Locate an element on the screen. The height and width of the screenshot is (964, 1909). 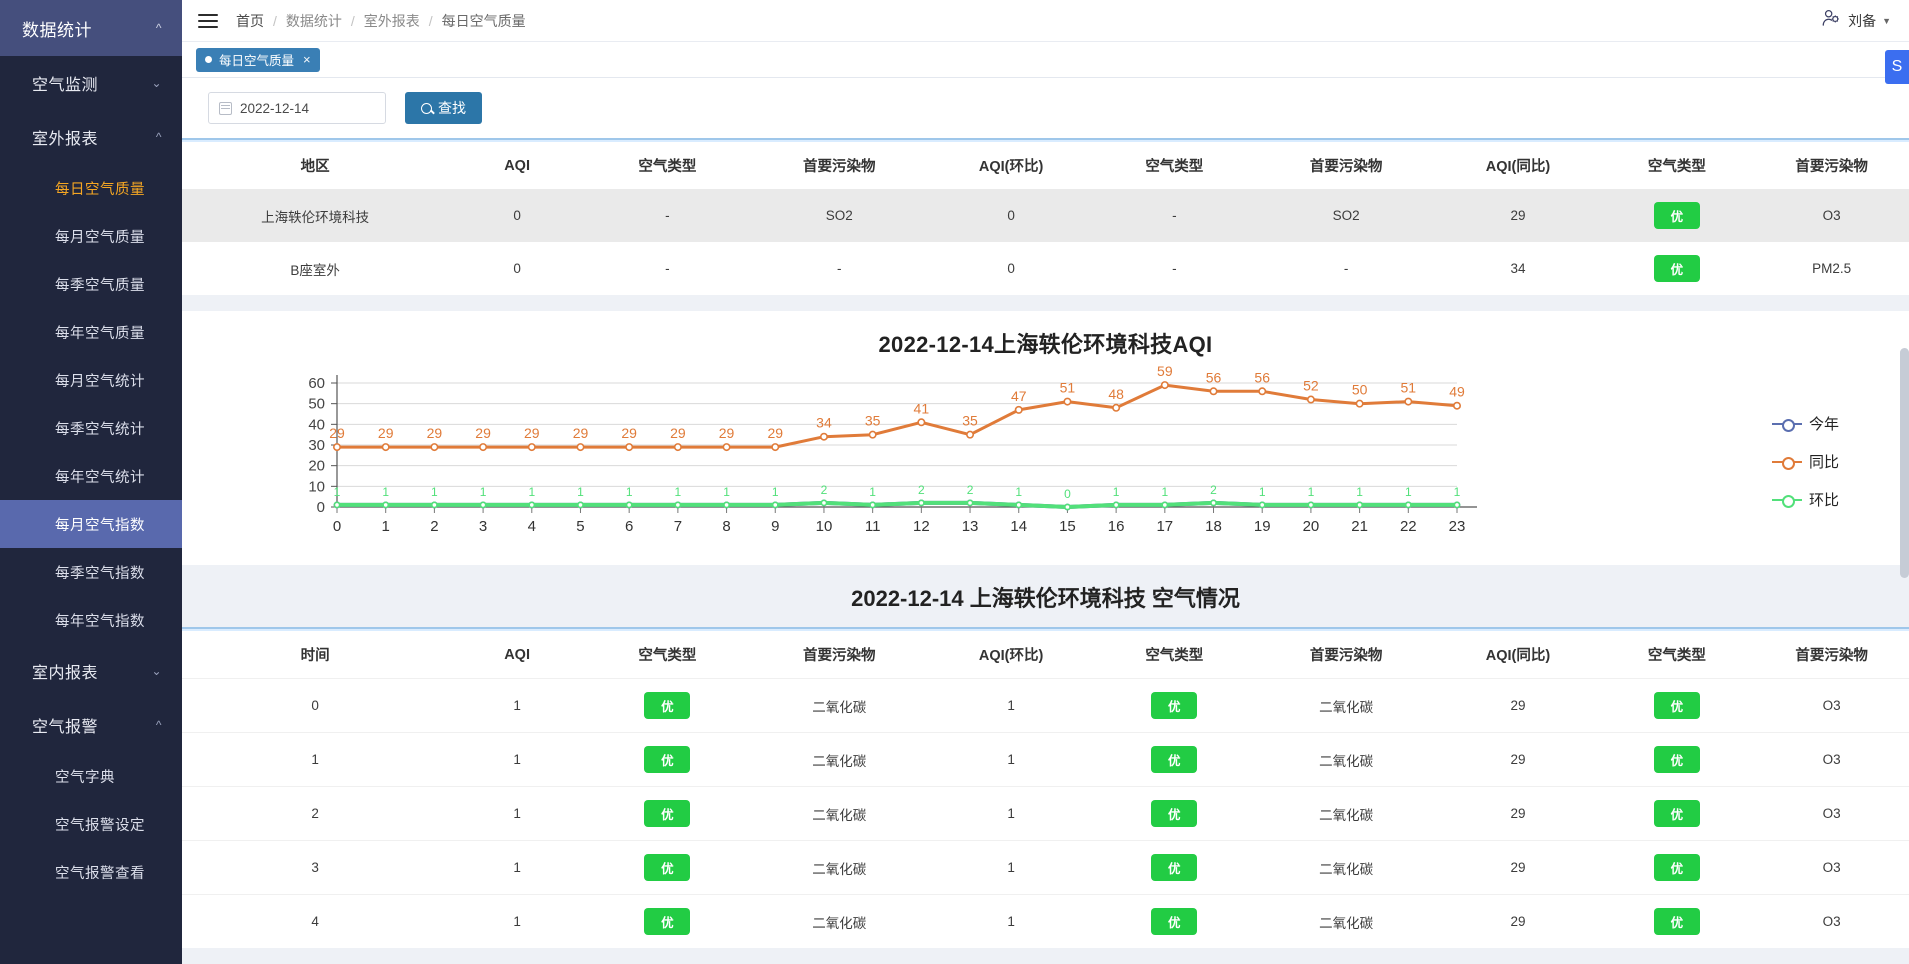
sidebar-item-label: 每日空气质量 is located at coordinates (100, 189).